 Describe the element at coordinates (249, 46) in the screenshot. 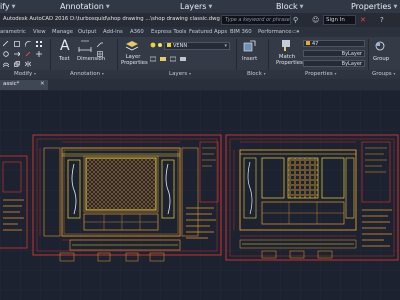

I see `insert-block-icon` at that location.